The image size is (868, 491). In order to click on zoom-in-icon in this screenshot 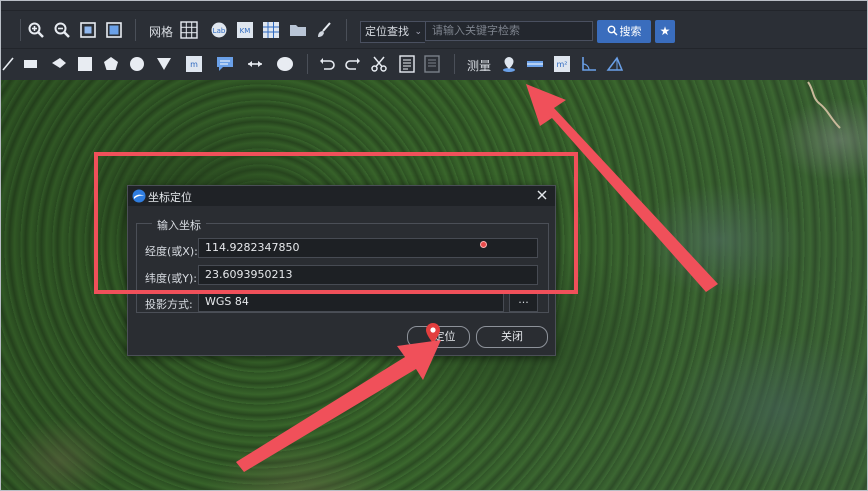, I will do `click(36, 30)`.